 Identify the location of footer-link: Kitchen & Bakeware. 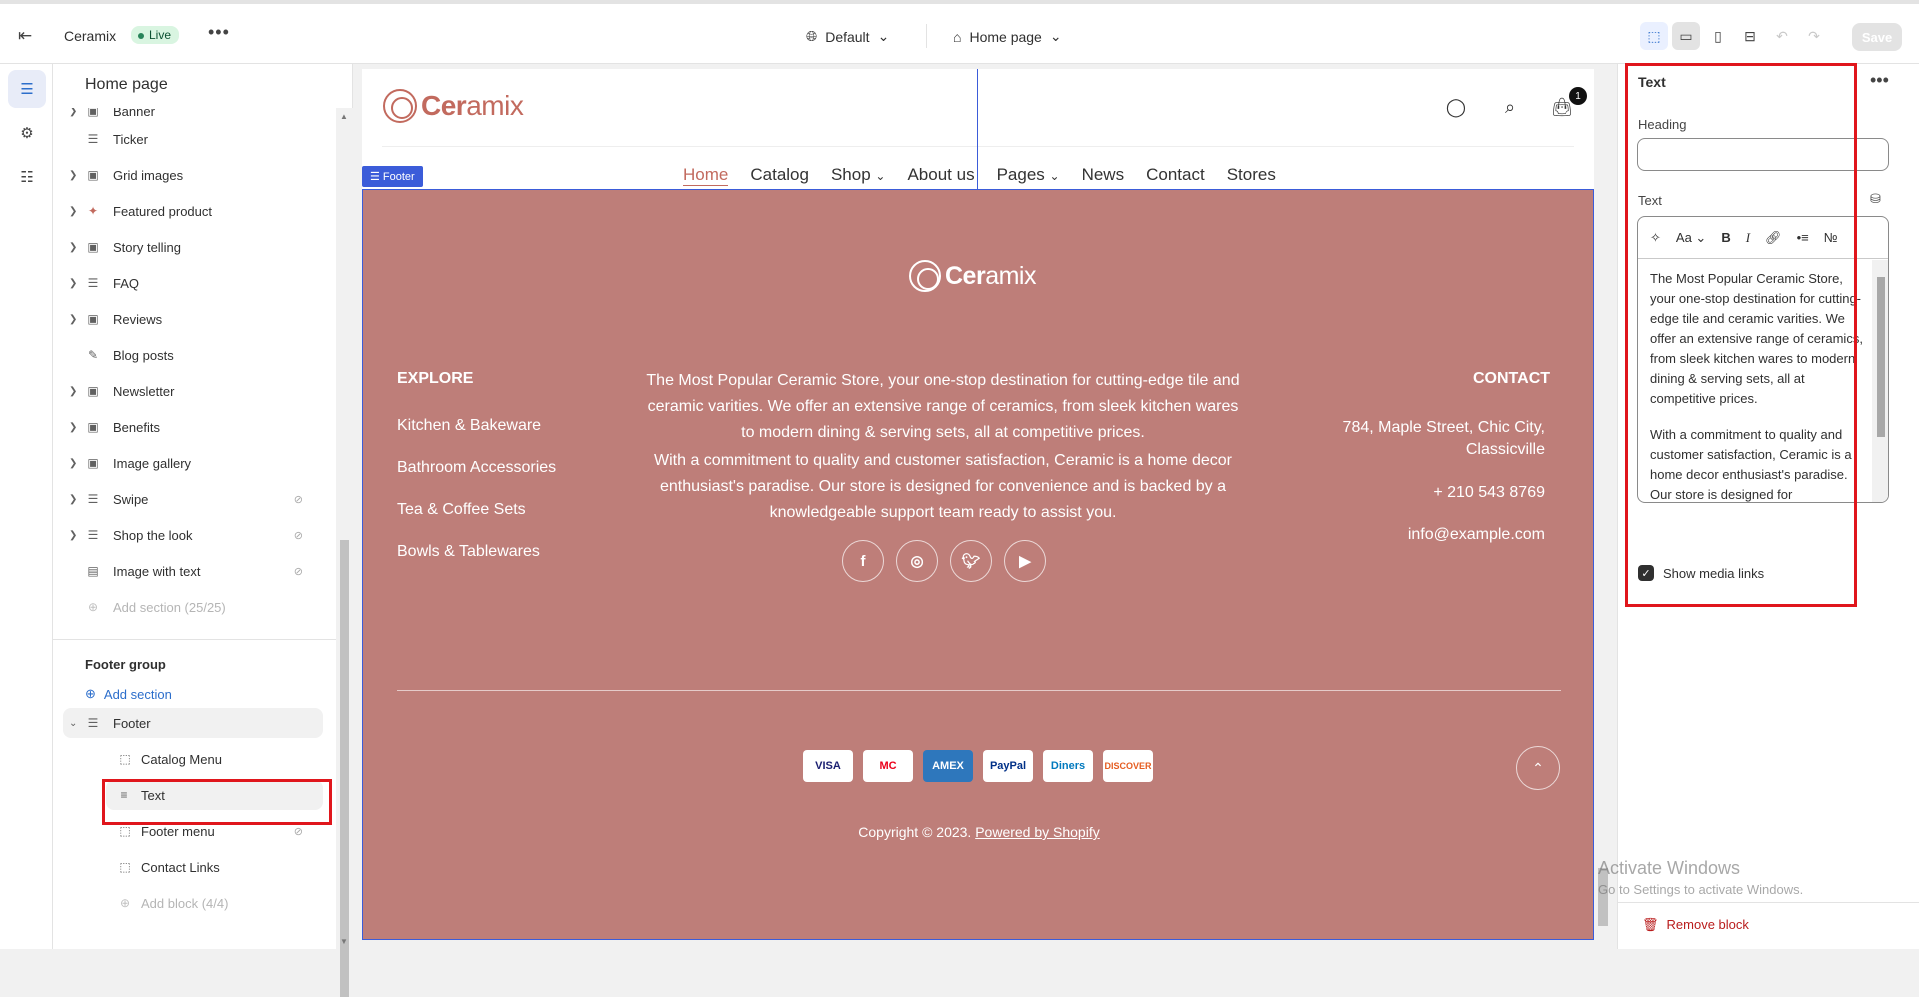
(469, 426).